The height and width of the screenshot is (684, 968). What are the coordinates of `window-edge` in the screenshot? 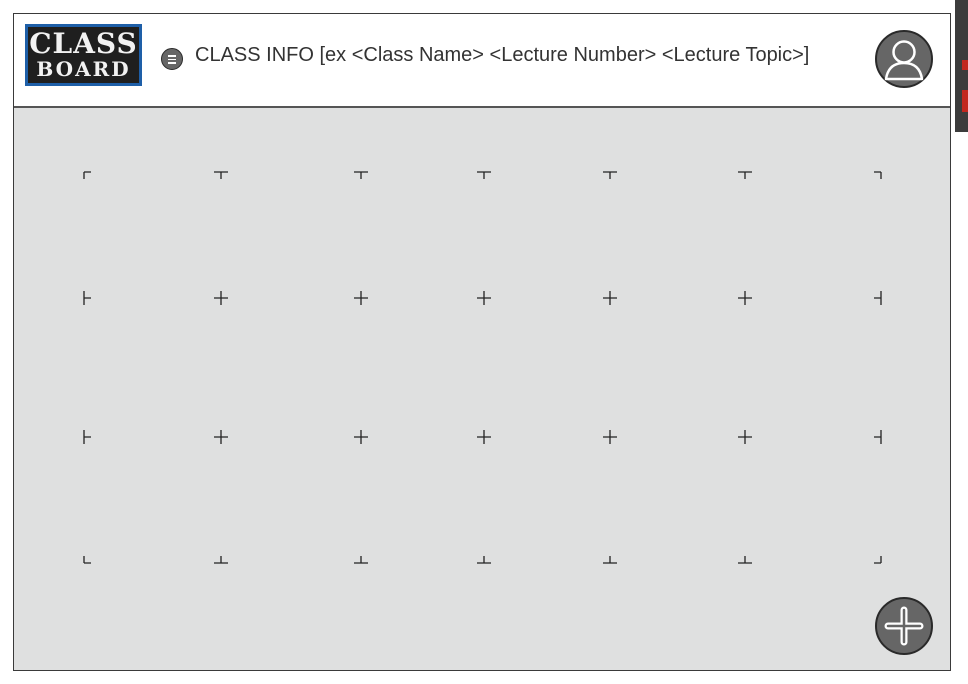 It's located at (961, 66).